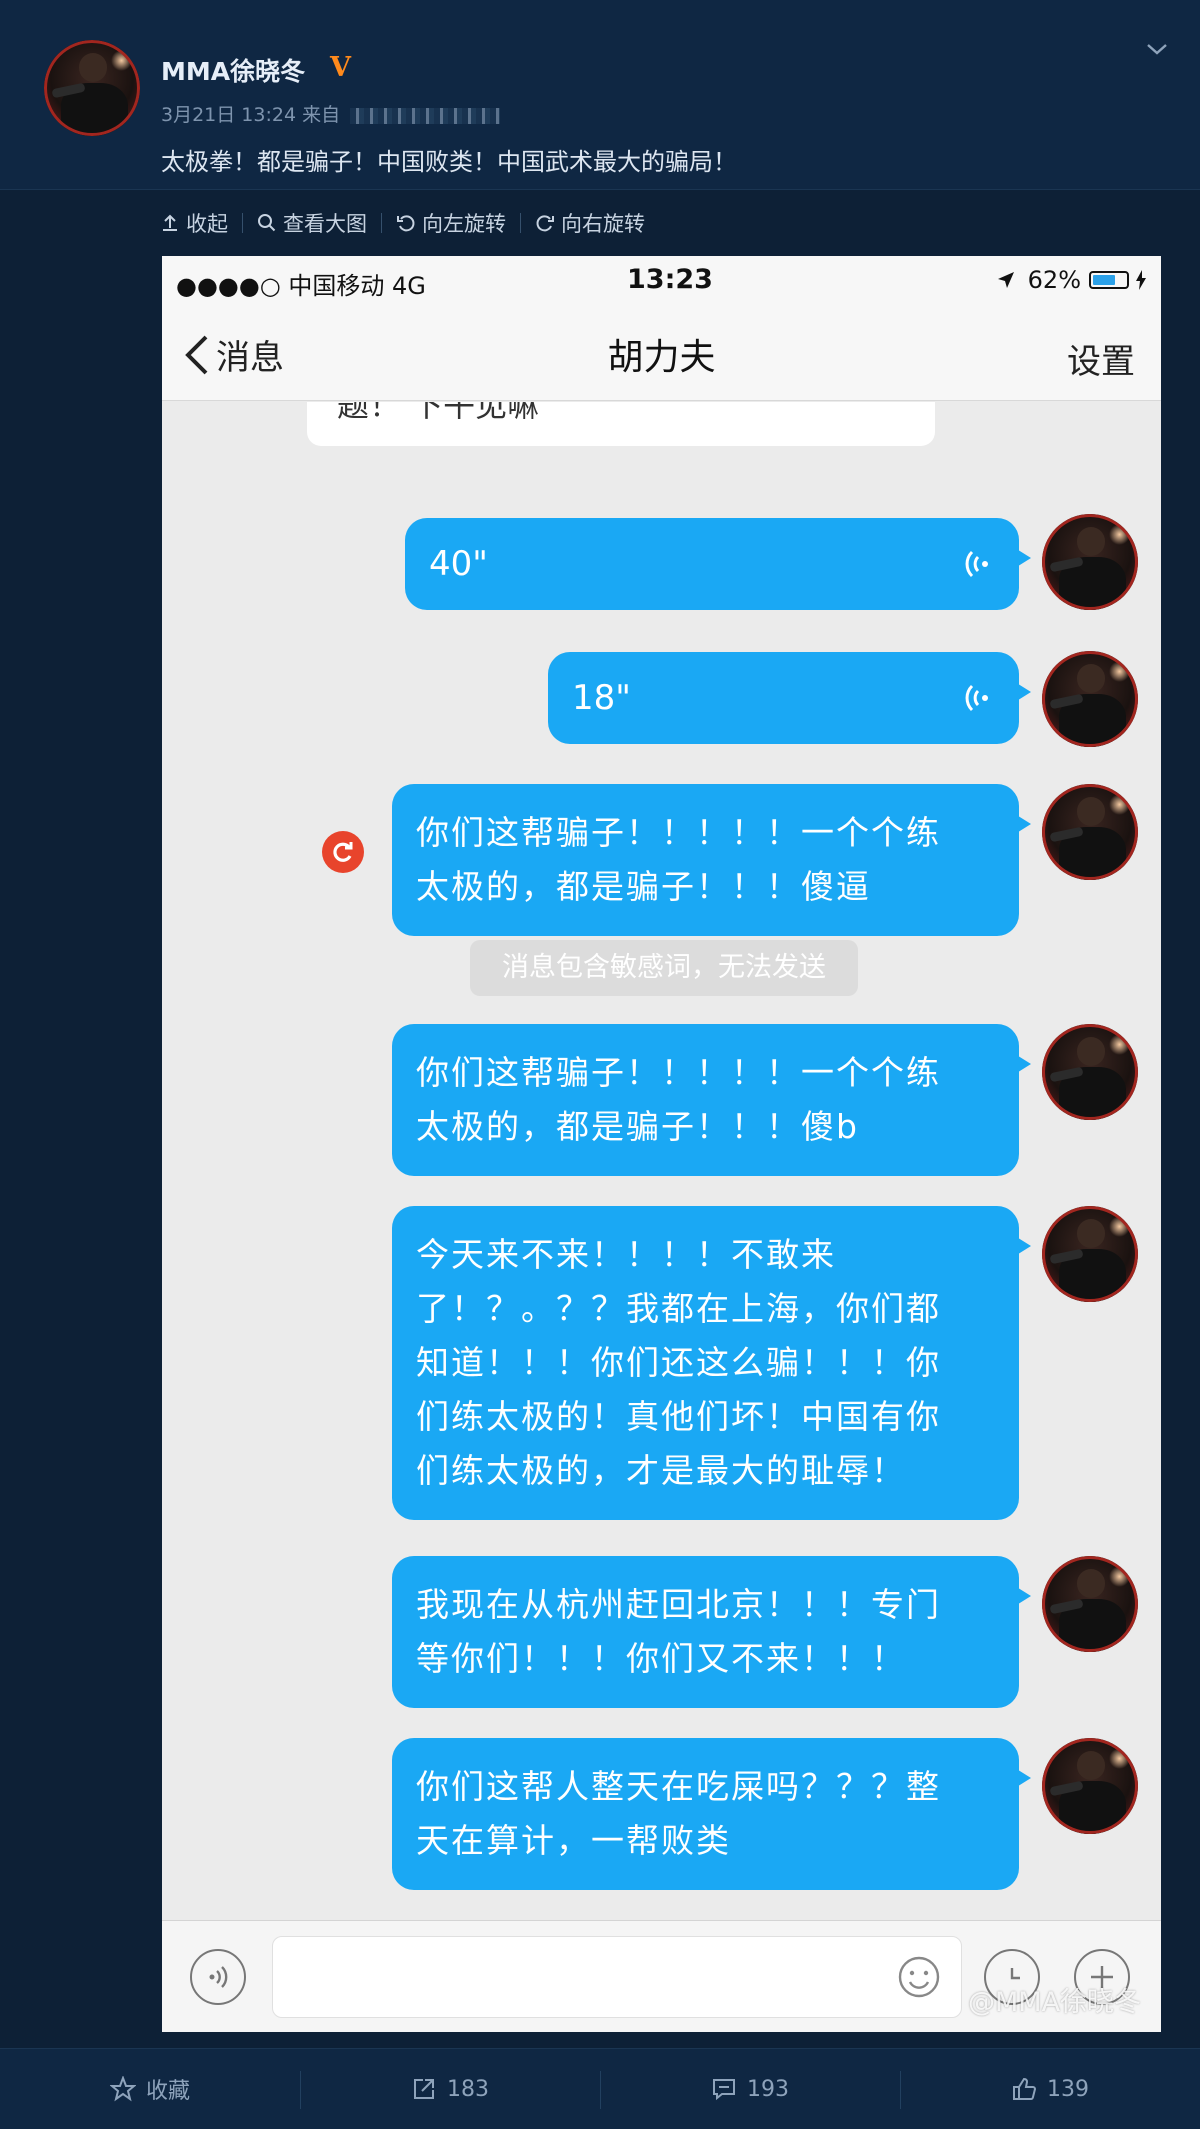  I want to click on rotate-left-label: 向左旋转, so click(464, 224).